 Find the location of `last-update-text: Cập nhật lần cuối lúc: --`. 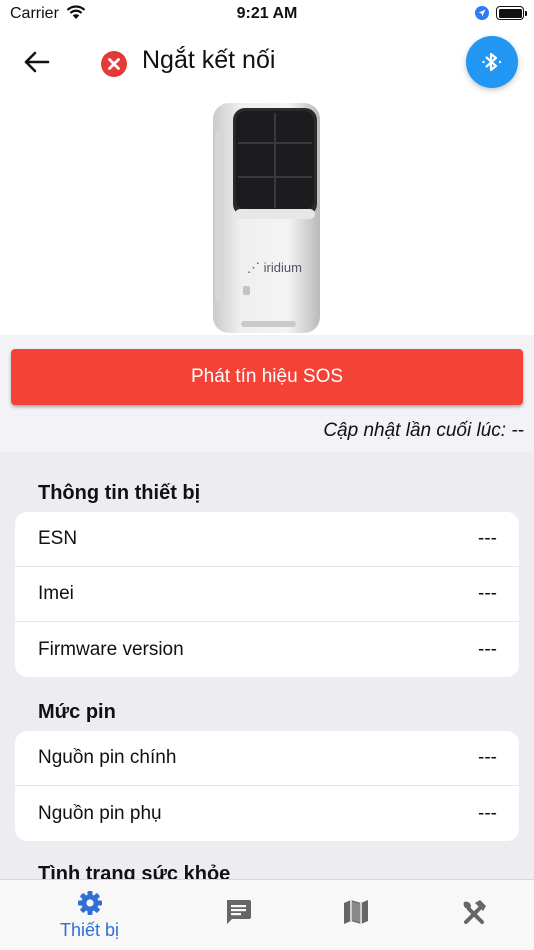

last-update-text: Cập nhật lần cuối lúc: -- is located at coordinates (423, 430).